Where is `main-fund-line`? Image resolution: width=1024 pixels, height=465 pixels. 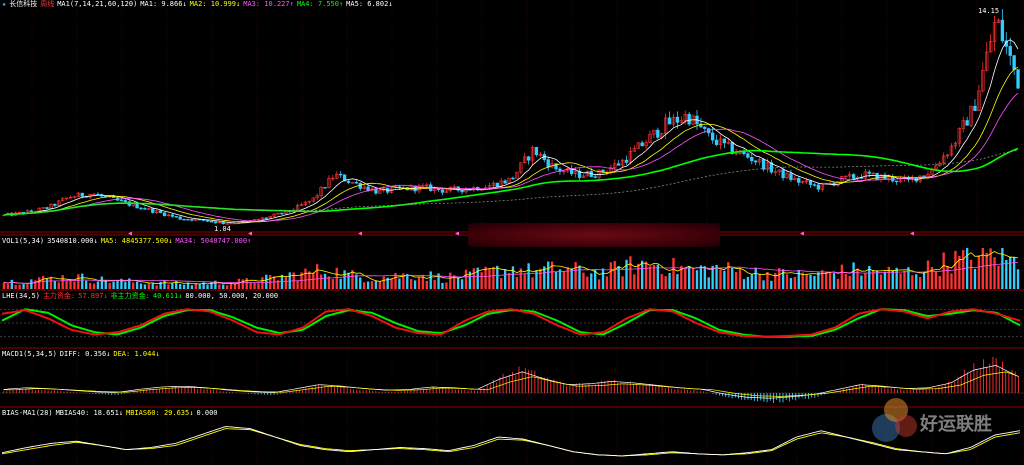
main-fund-line is located at coordinates (511, 323).